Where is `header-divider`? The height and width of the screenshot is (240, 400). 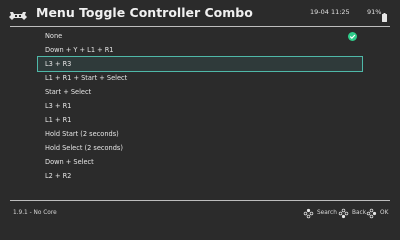
header-divider is located at coordinates (200, 26).